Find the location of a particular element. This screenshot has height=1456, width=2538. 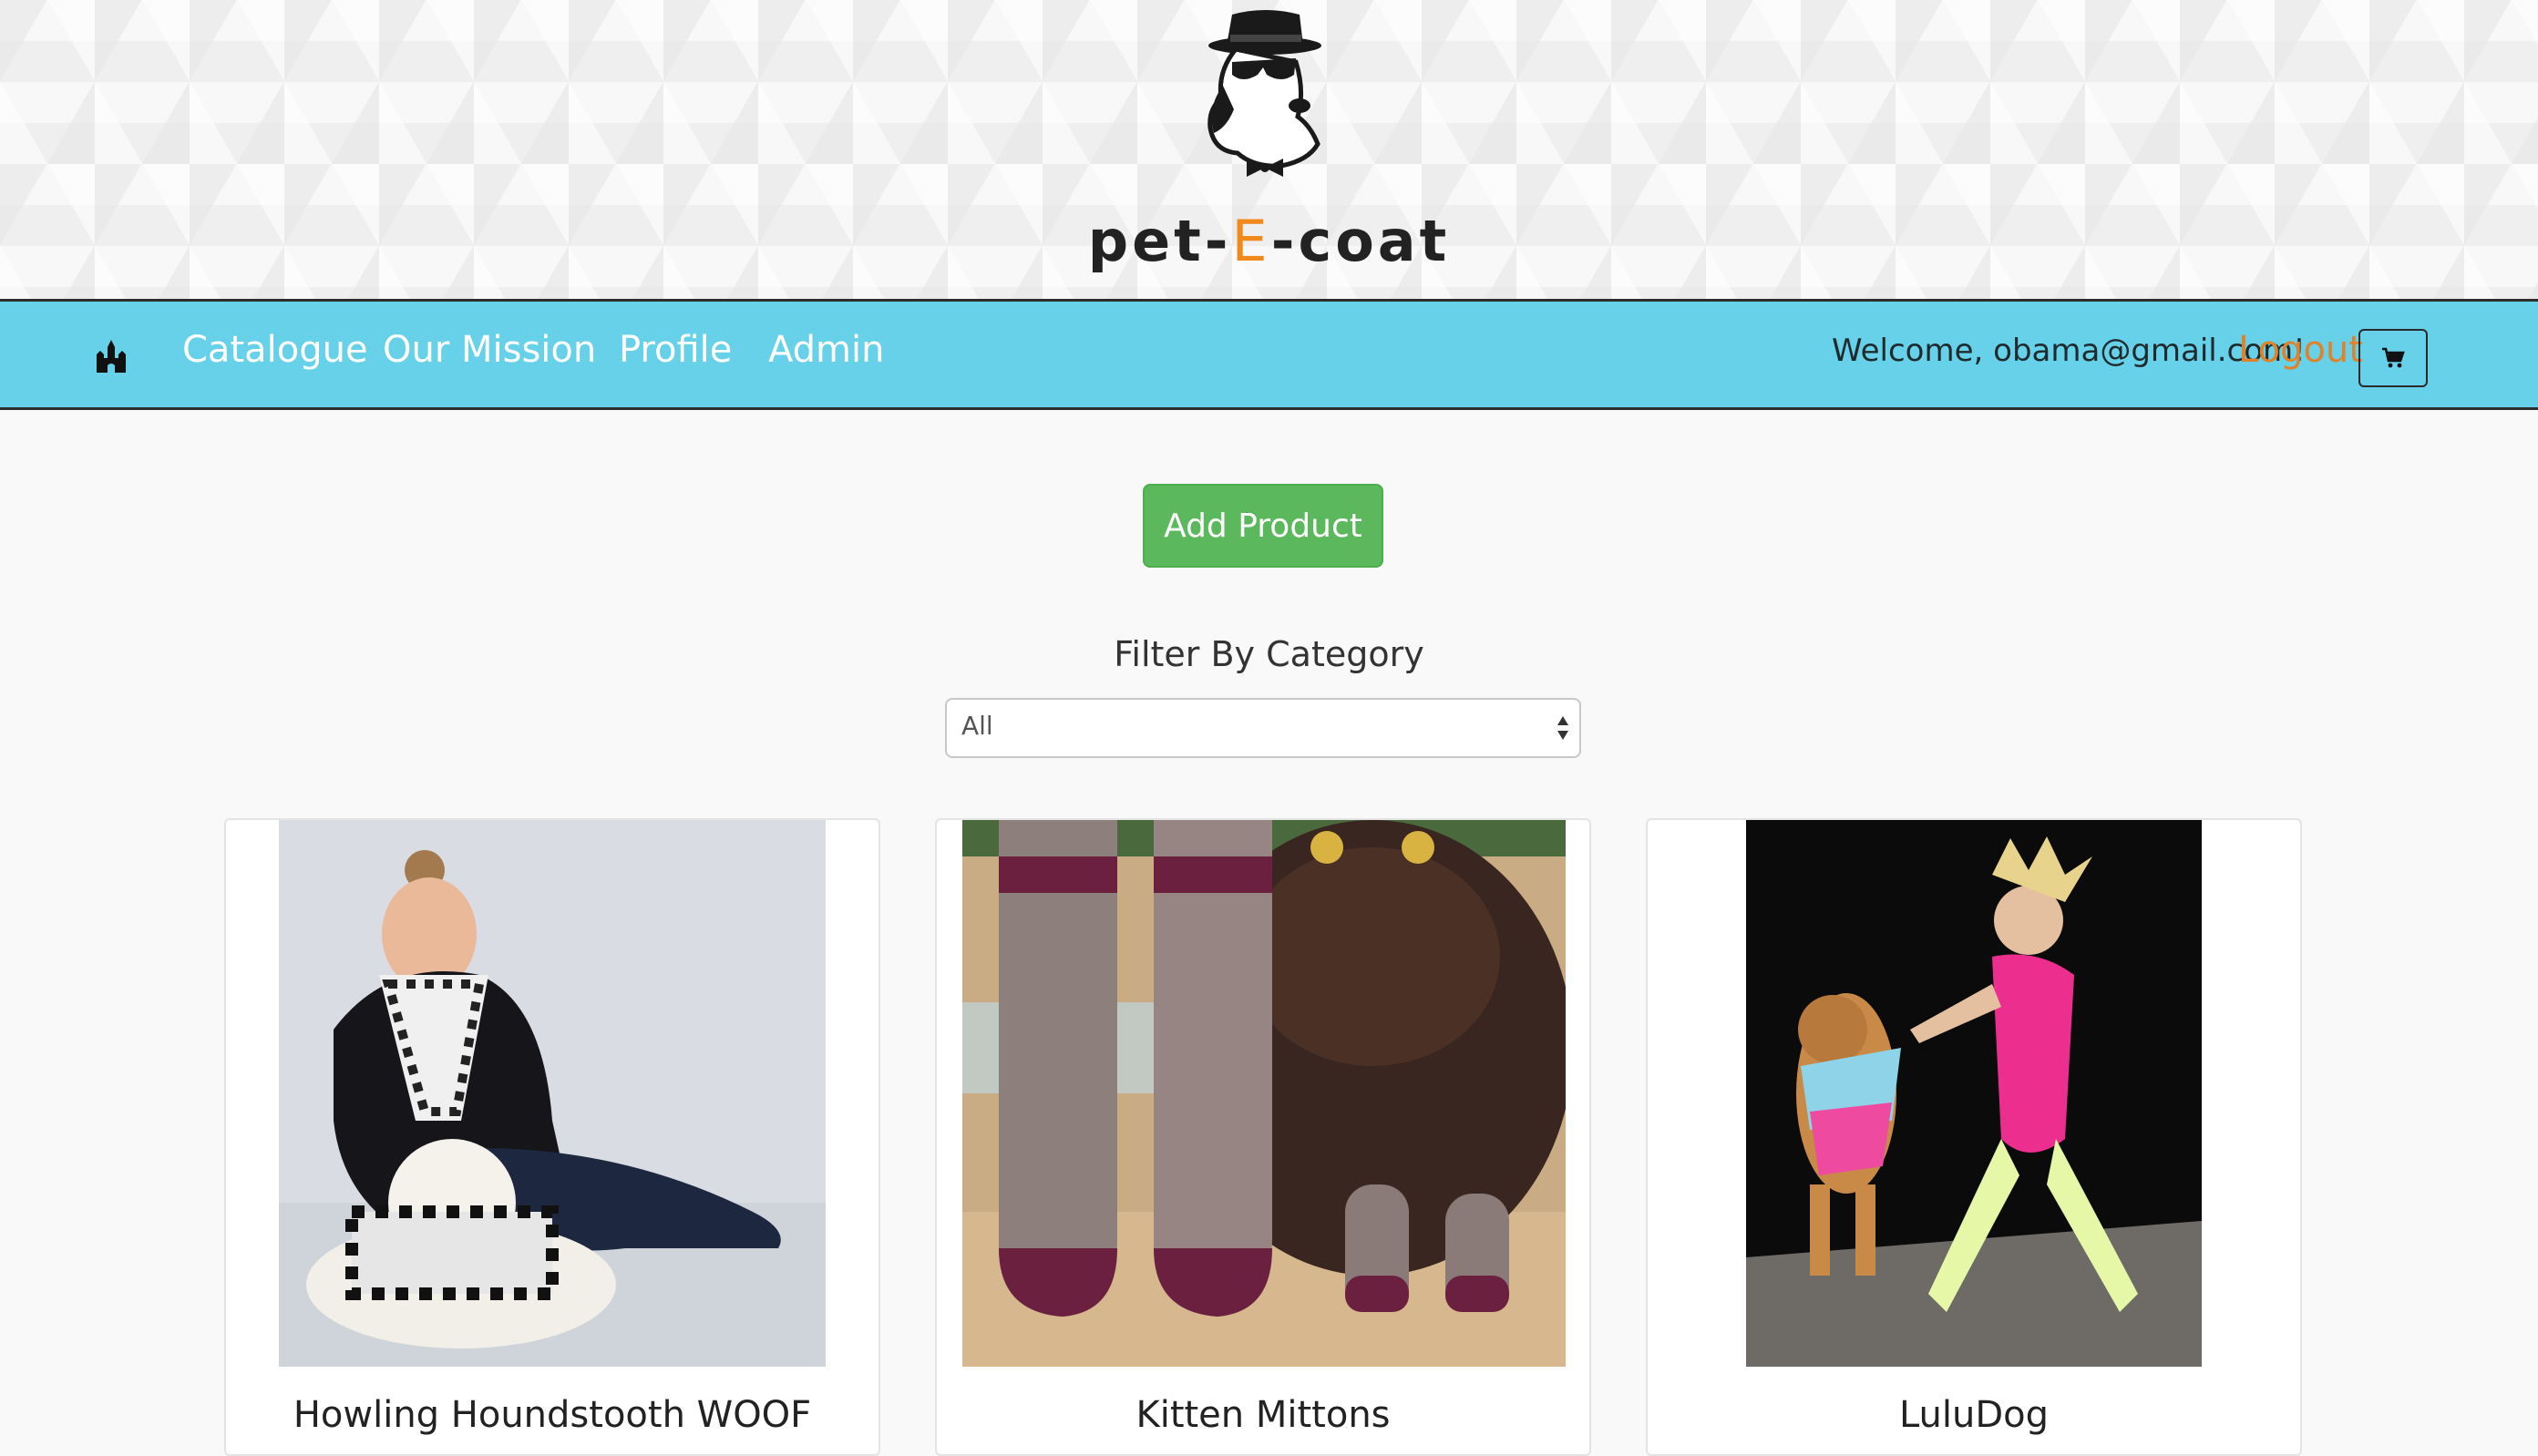

select-arrows-icon is located at coordinates (1562, 728).